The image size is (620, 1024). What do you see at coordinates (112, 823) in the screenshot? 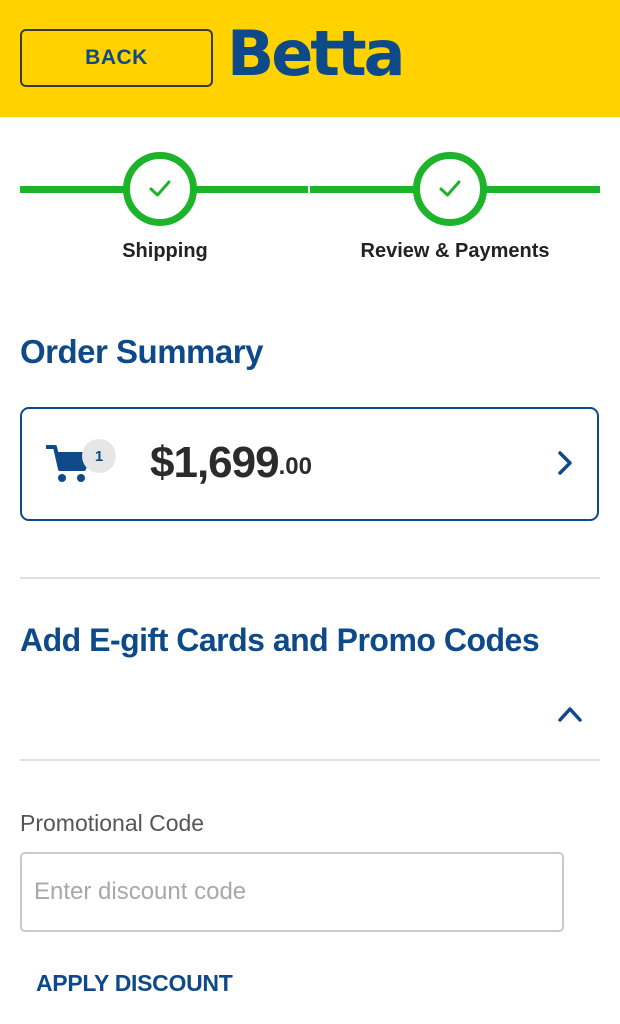
I see `promotional-code-label: Promotional Code` at bounding box center [112, 823].